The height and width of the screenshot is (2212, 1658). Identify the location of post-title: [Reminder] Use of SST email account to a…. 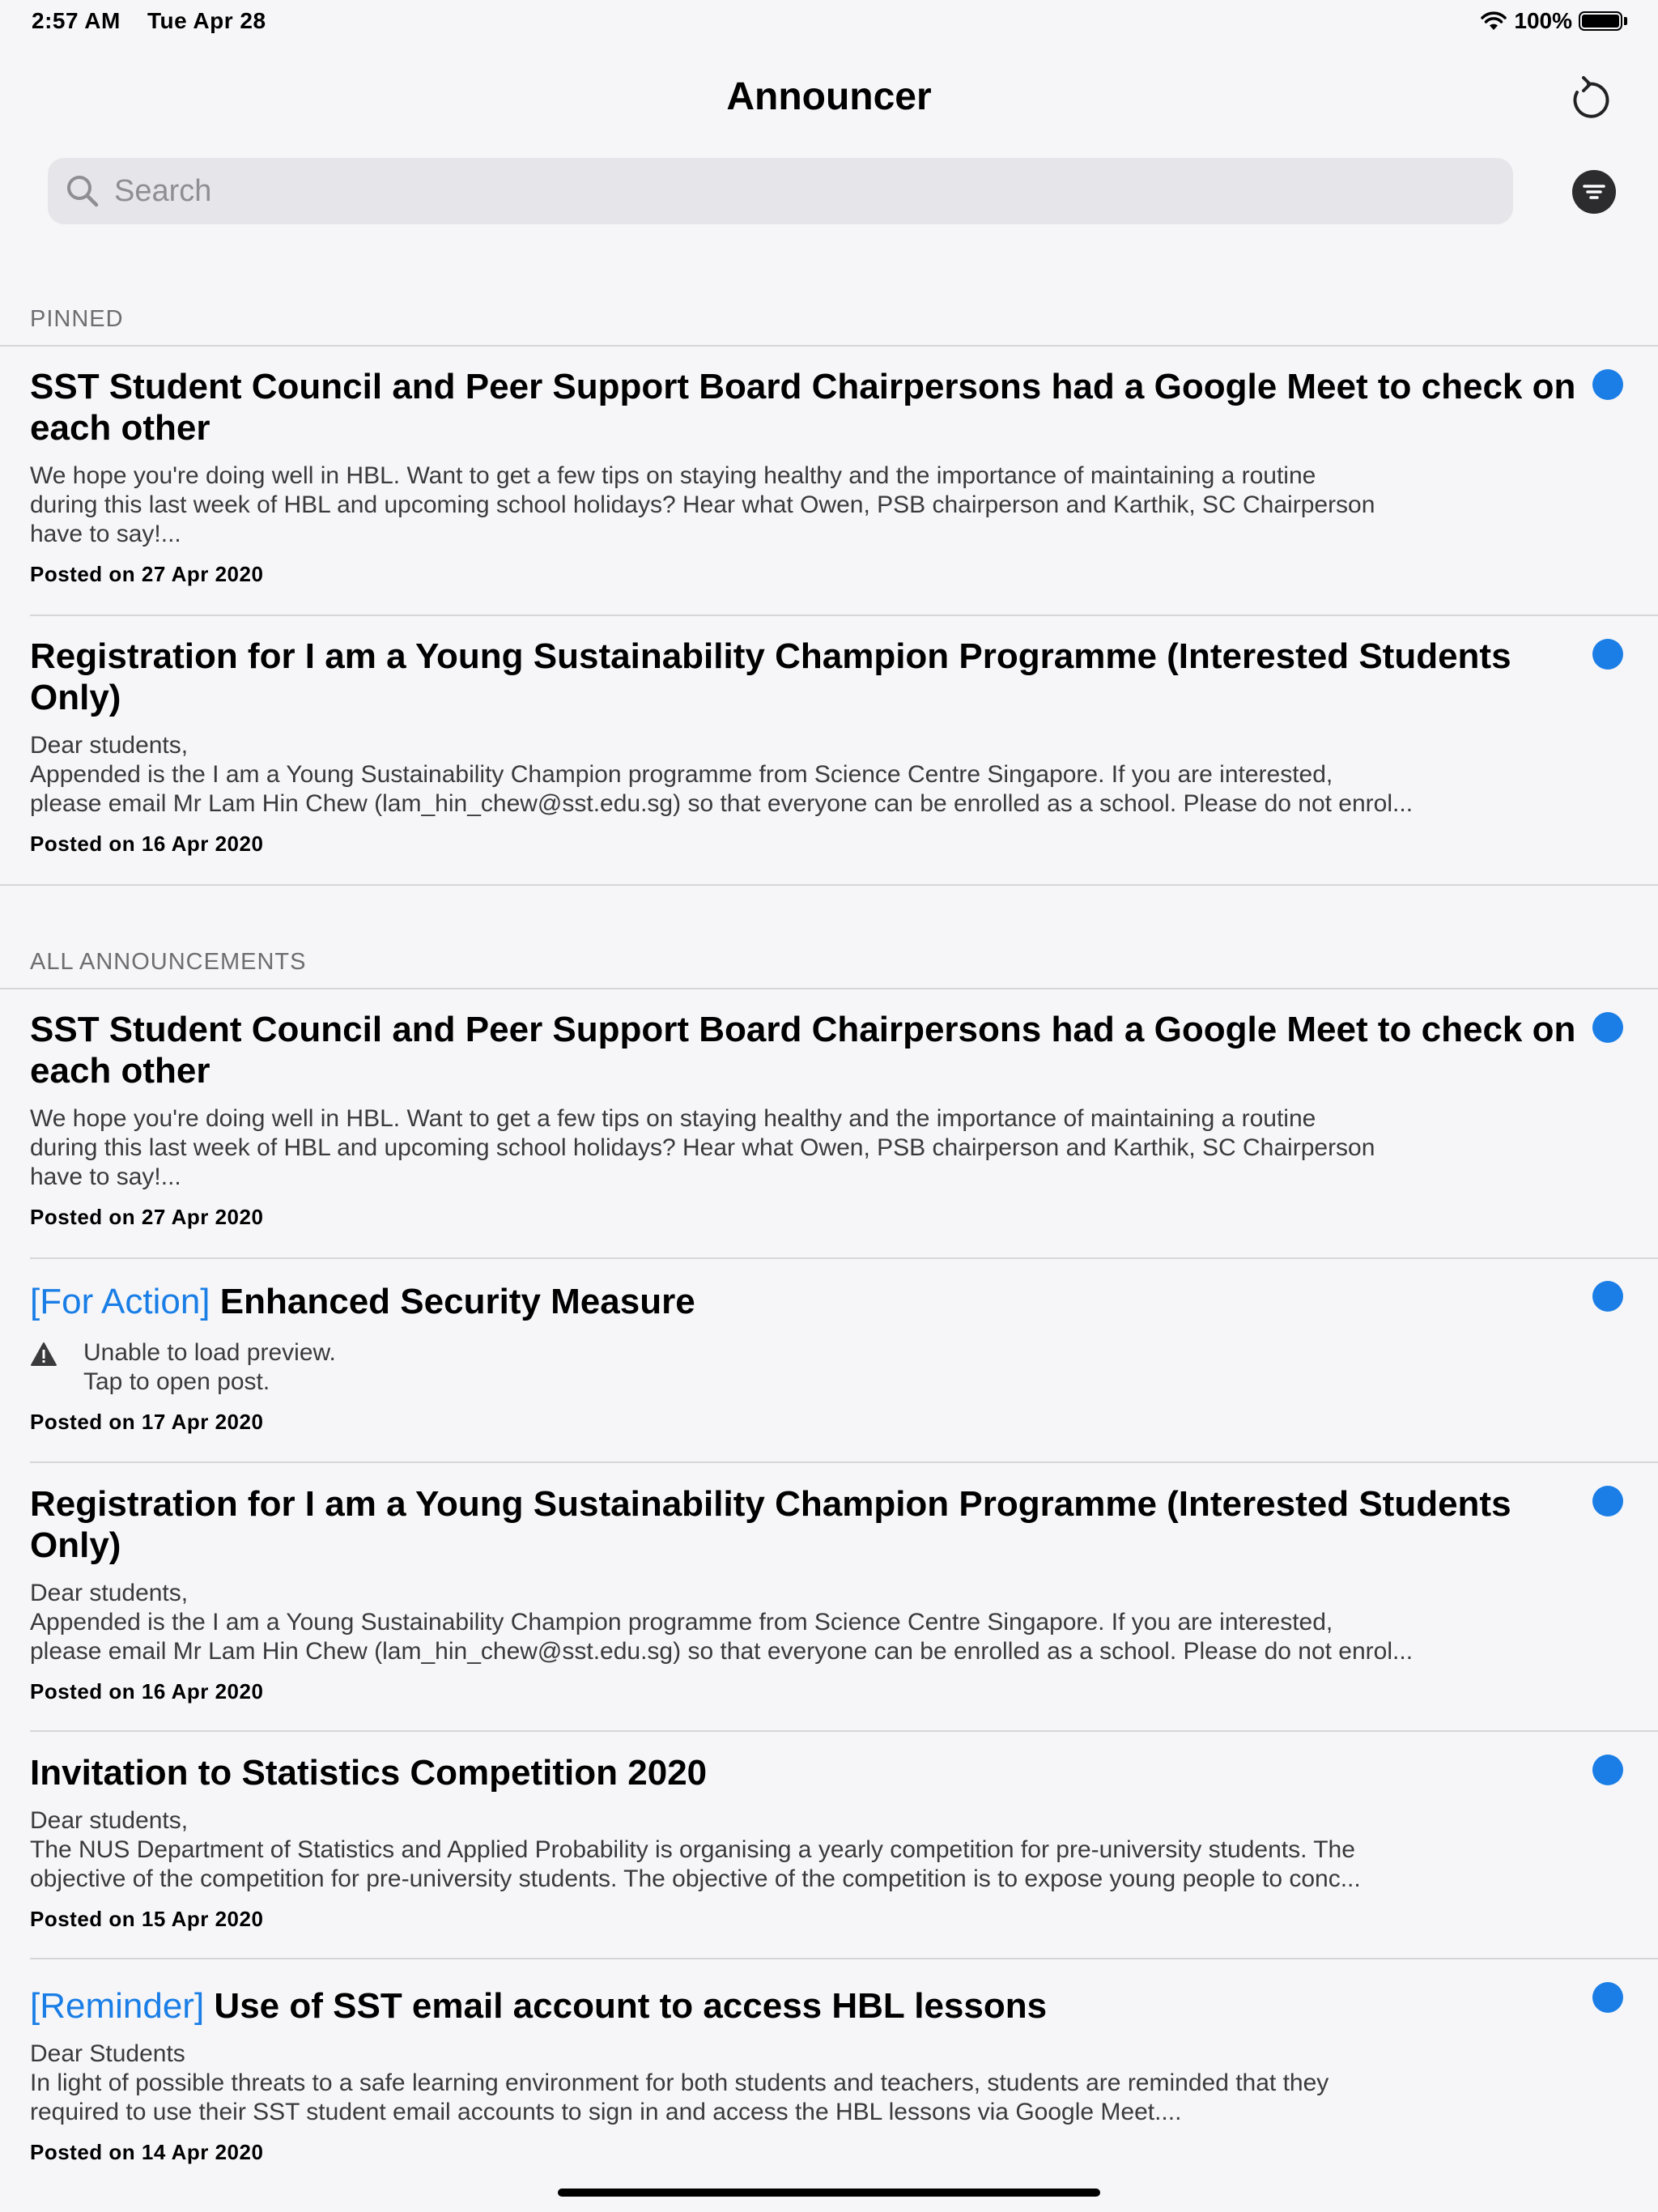
(807, 2006).